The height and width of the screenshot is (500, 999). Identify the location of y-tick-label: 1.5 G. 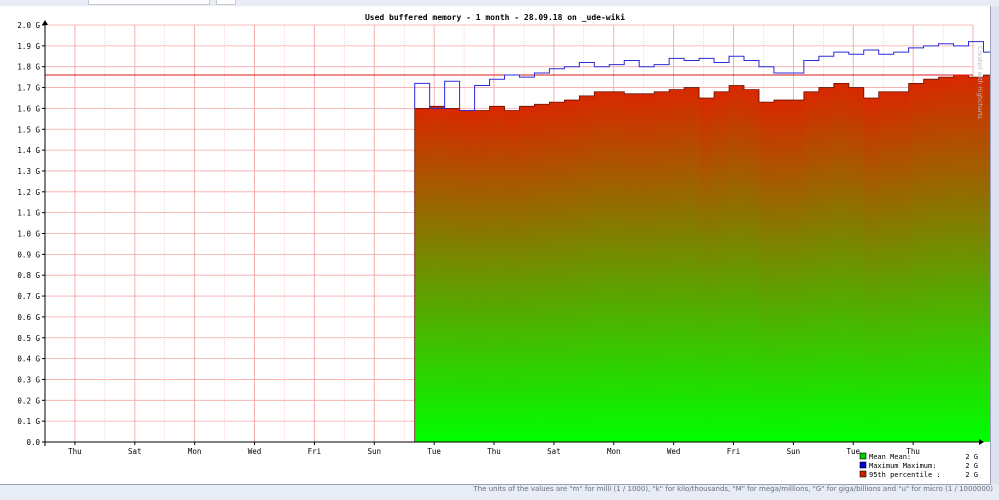
(28, 129).